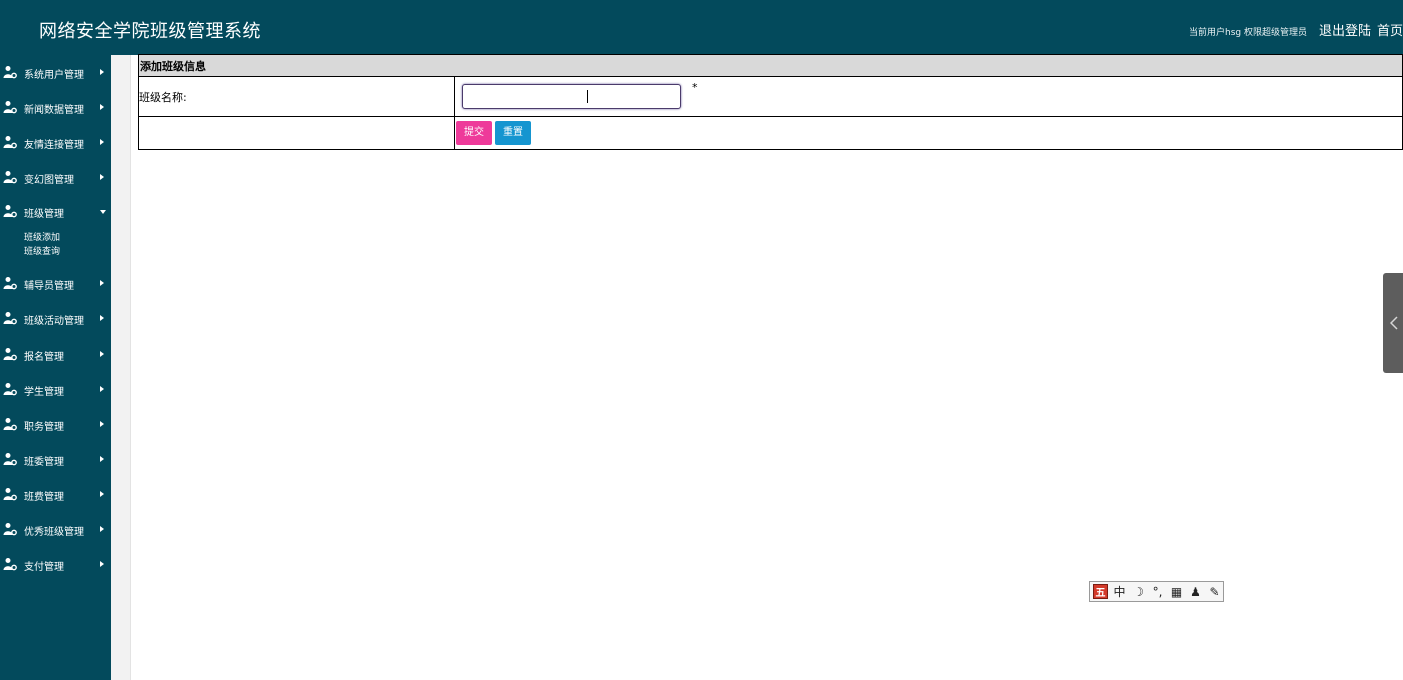 The width and height of the screenshot is (1403, 680). I want to click on ime-logo-icon: 五, so click(1100, 591).